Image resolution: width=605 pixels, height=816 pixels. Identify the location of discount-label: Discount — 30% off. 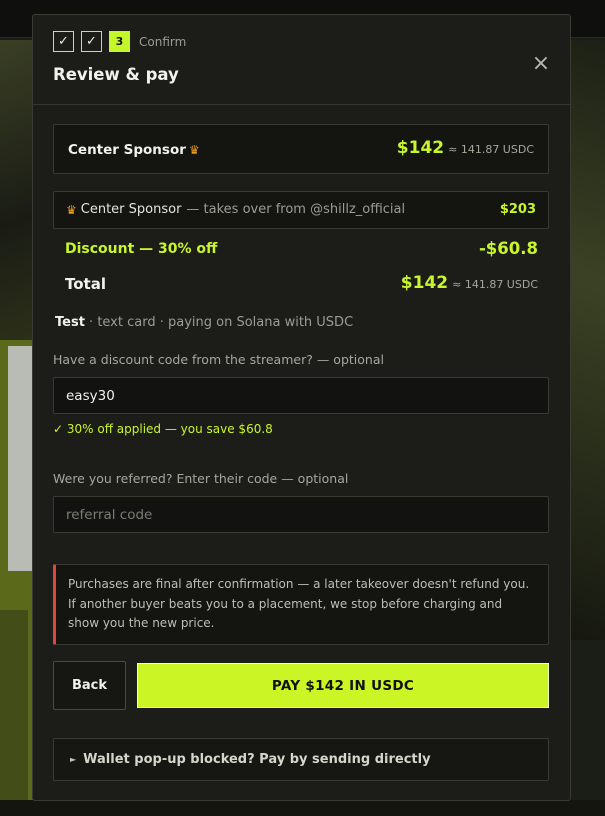
(141, 249).